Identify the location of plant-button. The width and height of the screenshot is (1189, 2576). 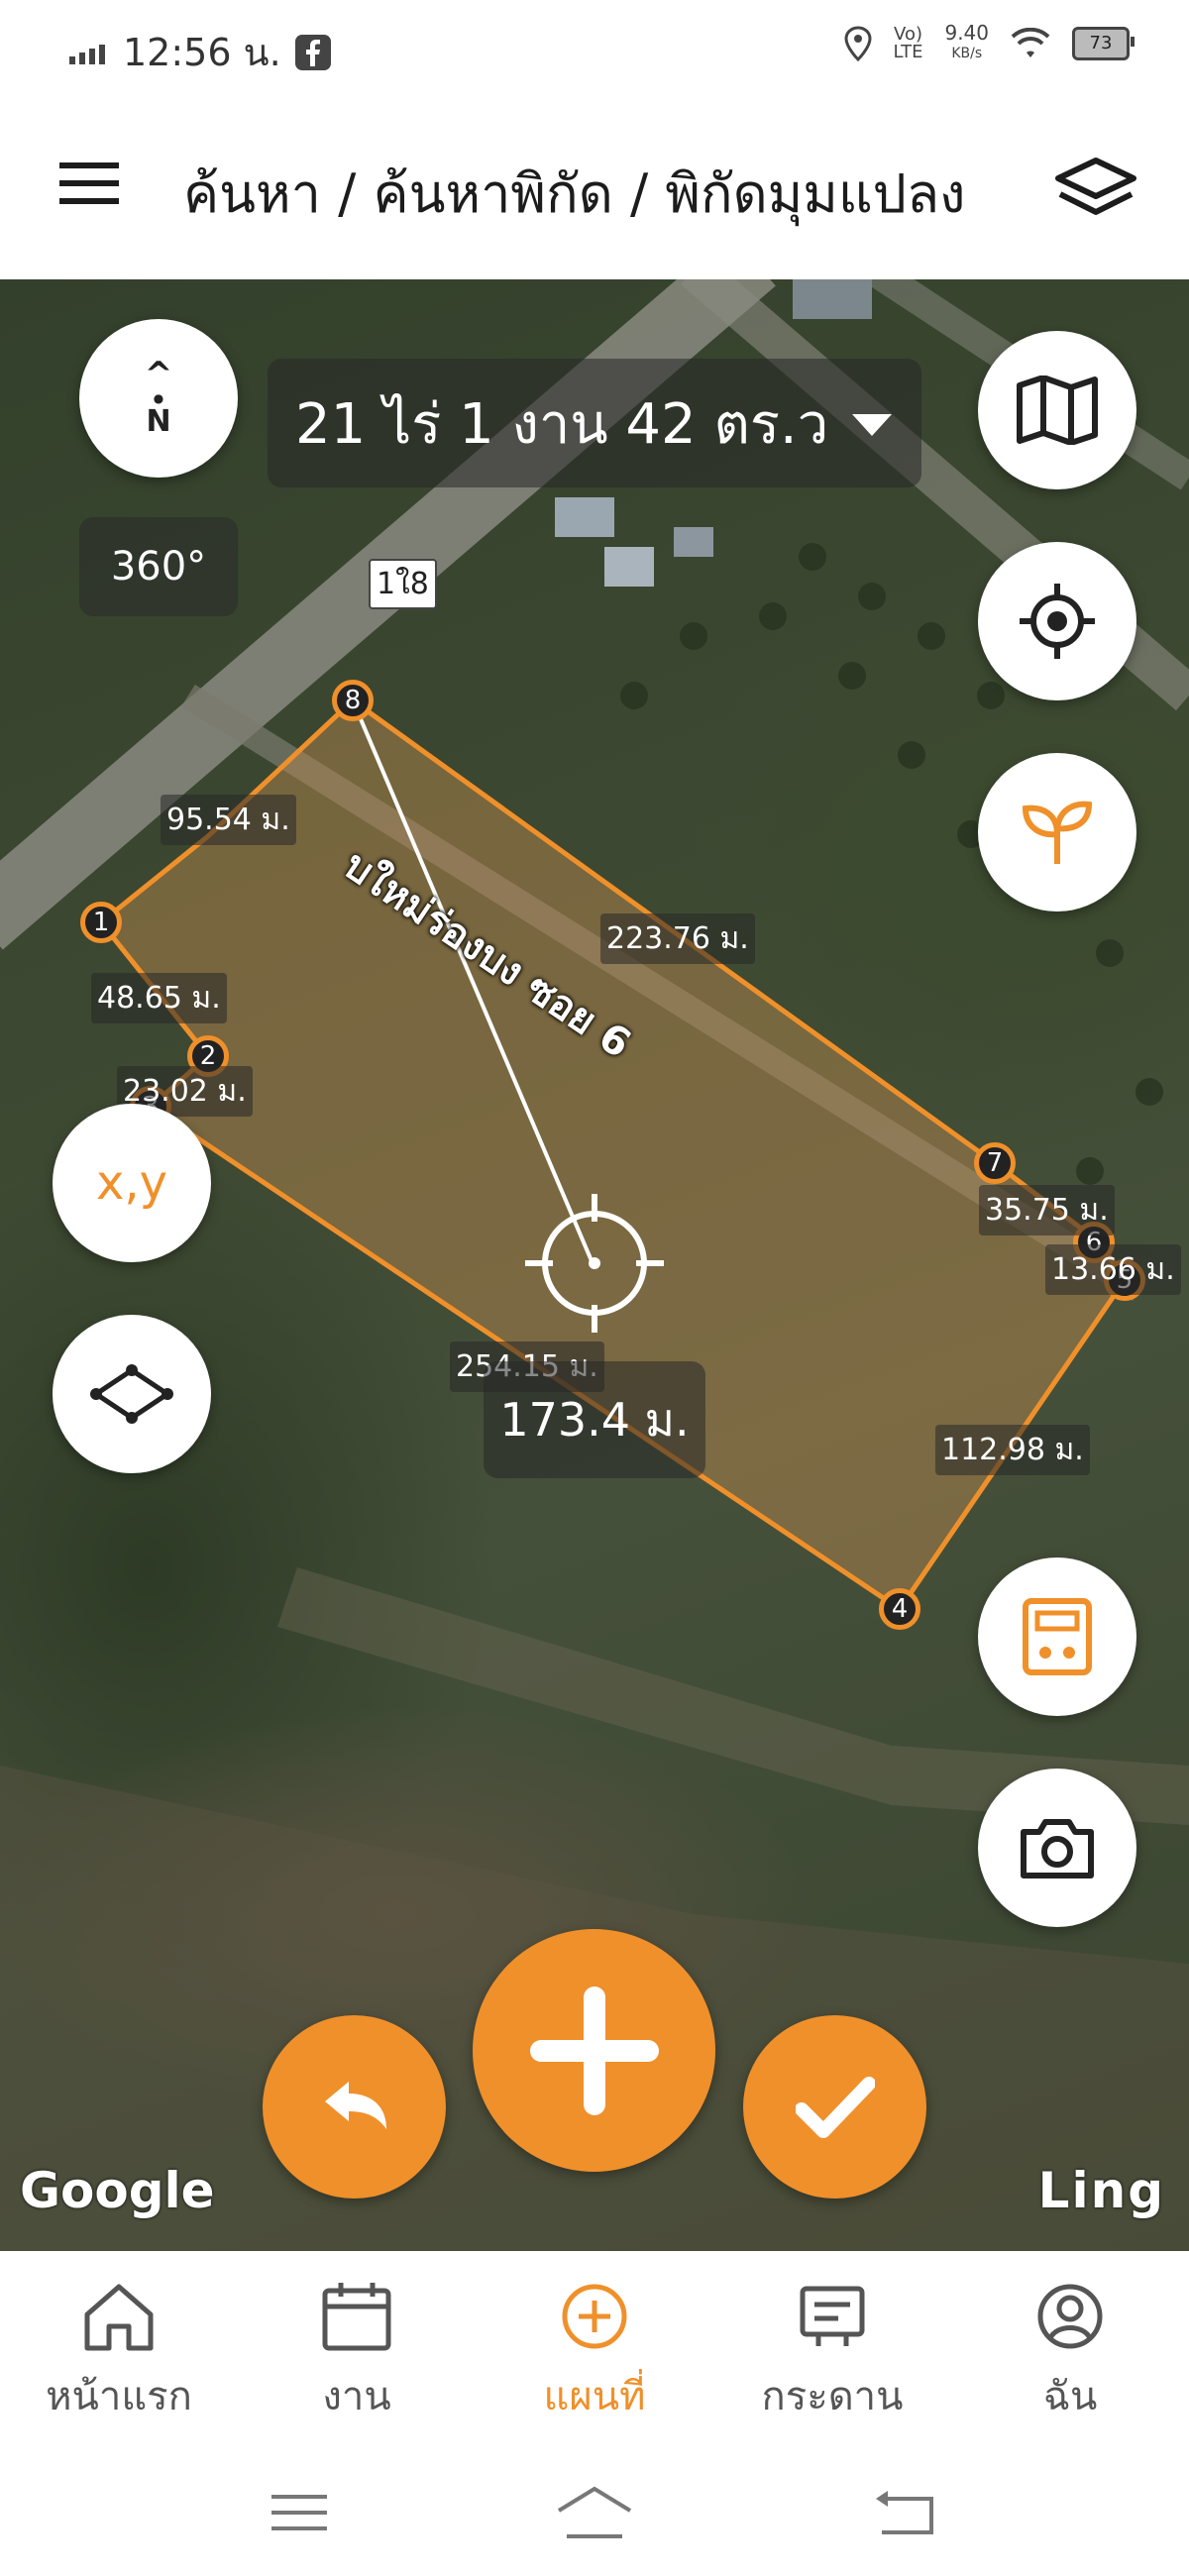
(1057, 832).